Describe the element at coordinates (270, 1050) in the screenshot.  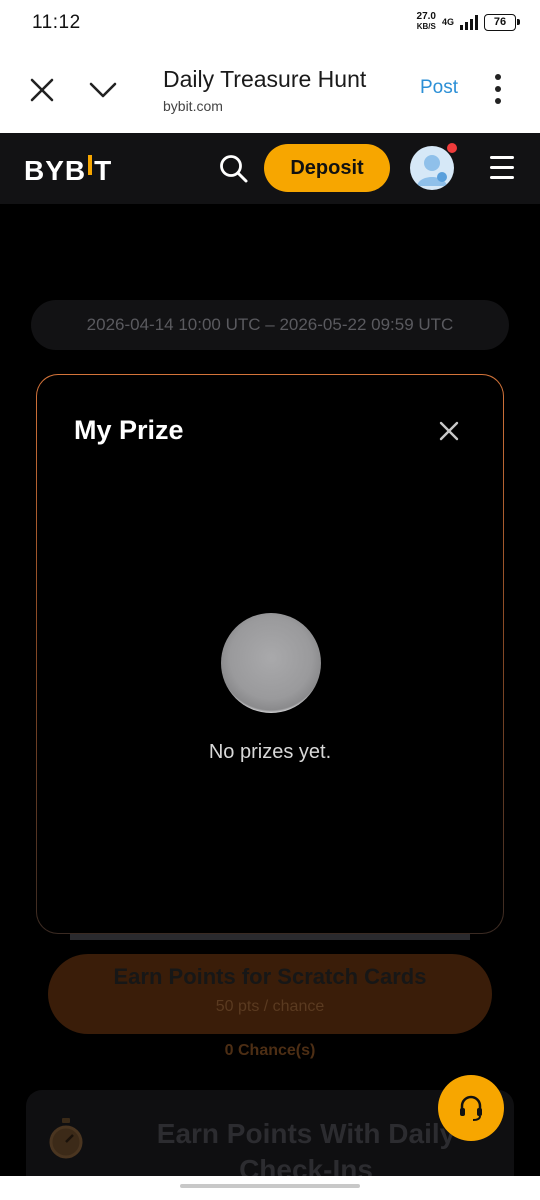
I see `chances-count: 0 Chance(s)` at that location.